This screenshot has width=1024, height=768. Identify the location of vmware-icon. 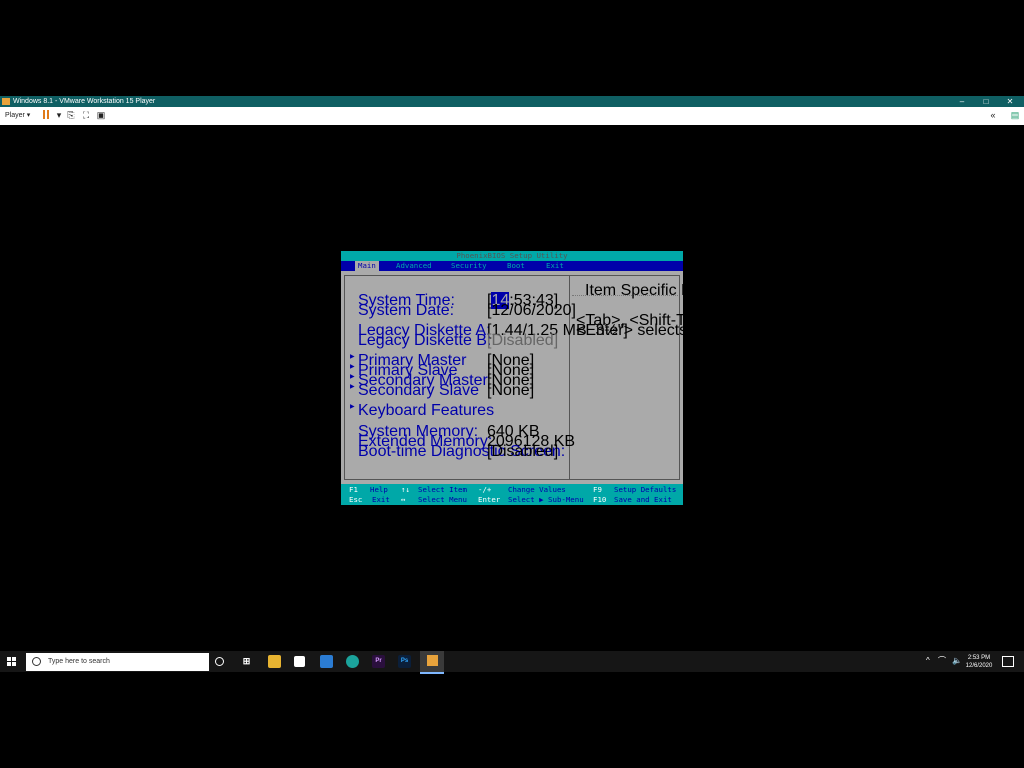
(6, 101).